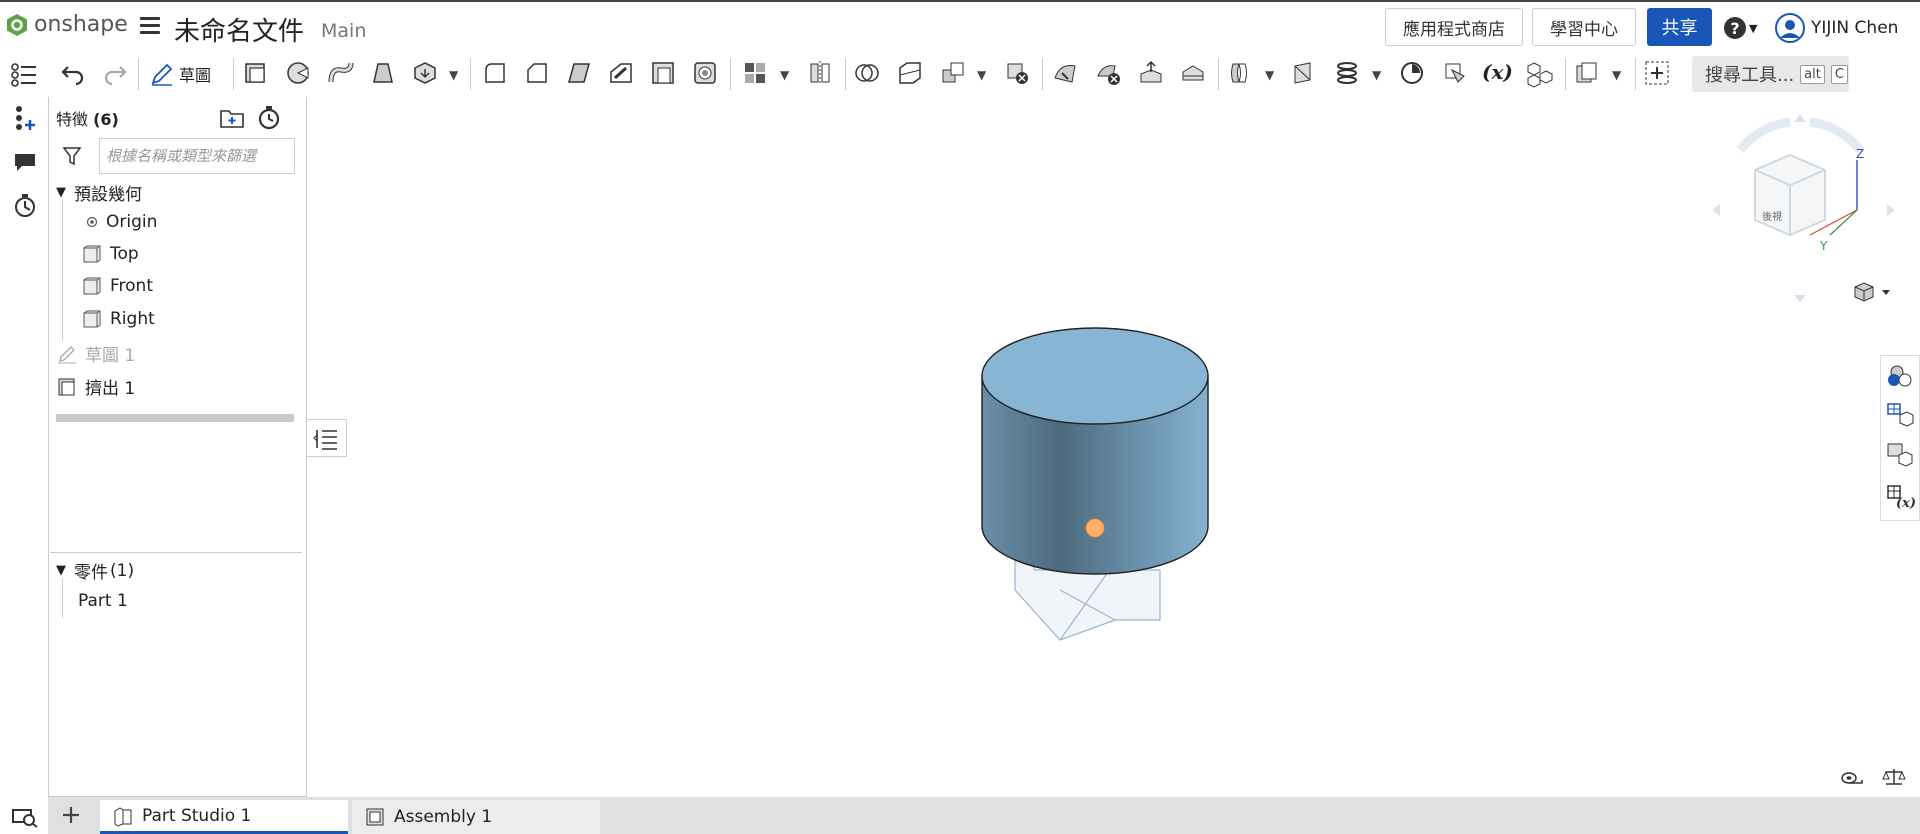  Describe the element at coordinates (1240, 73) in the screenshot. I see `plane-icon` at that location.